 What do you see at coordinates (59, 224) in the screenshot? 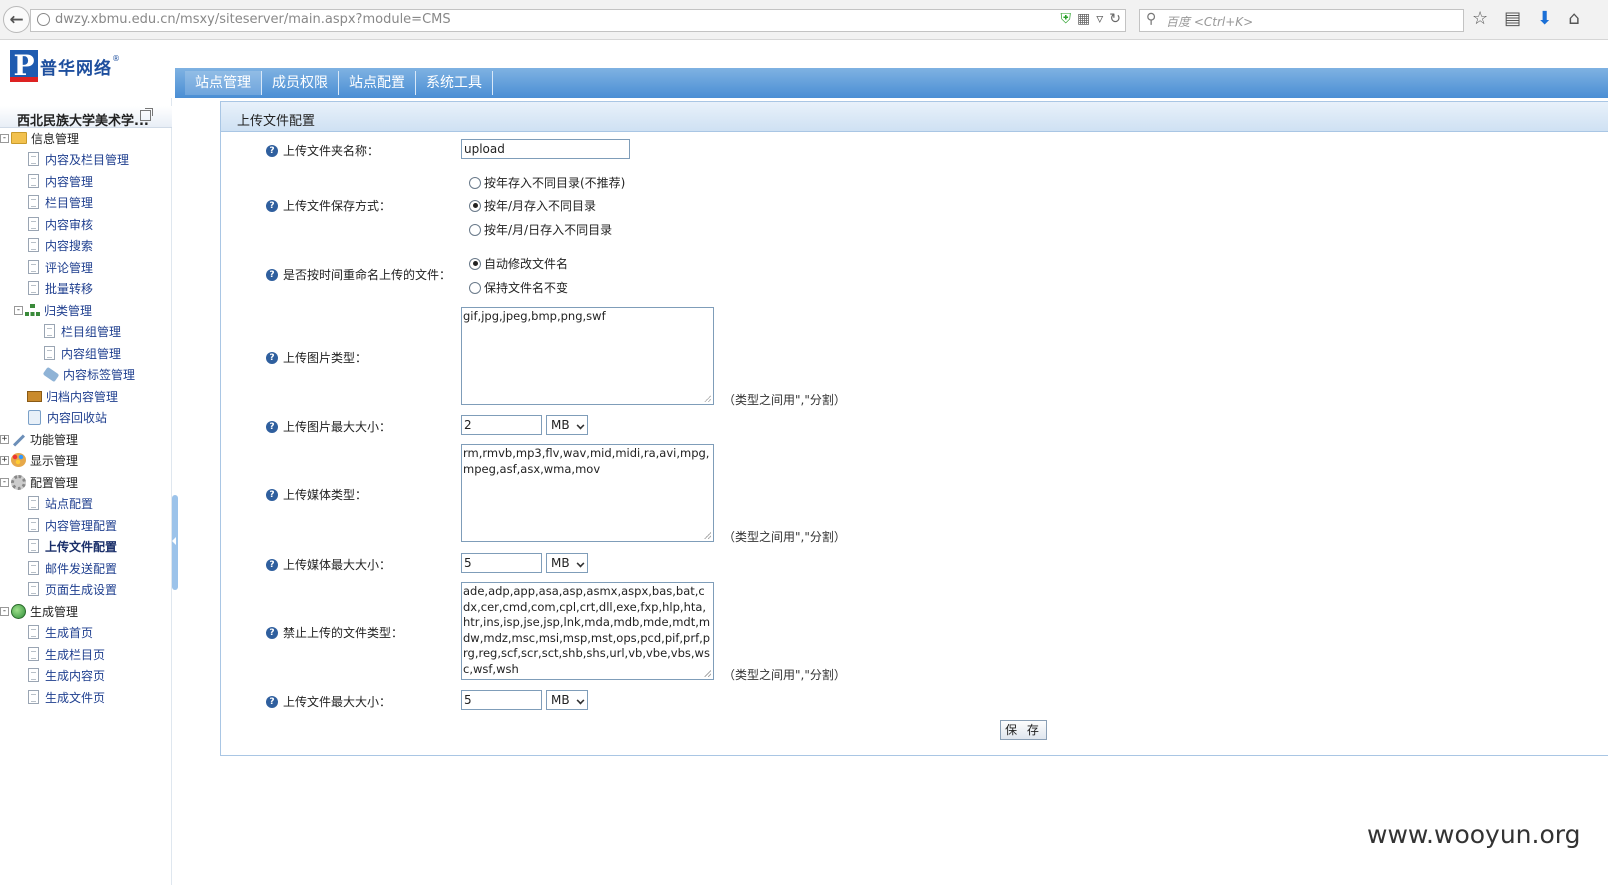
I see `tree-item: 内容审核` at bounding box center [59, 224].